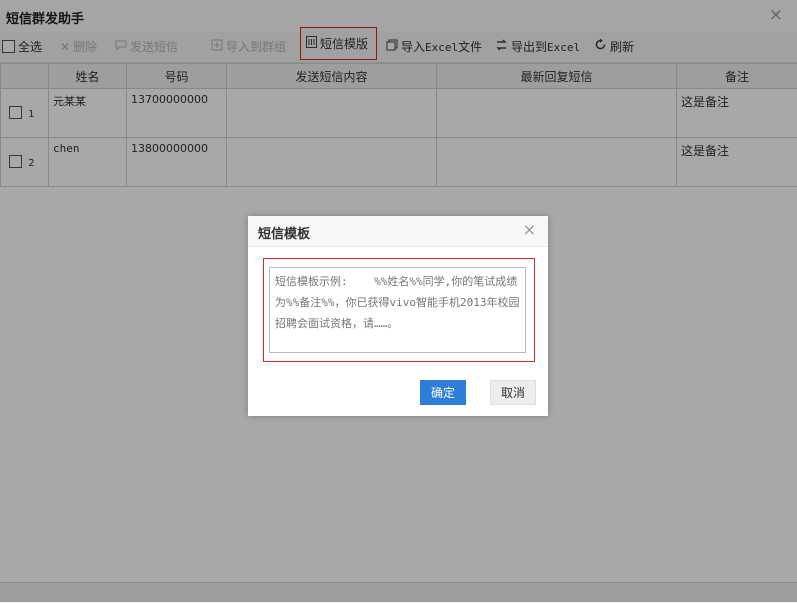  Describe the element at coordinates (529, 229) in the screenshot. I see `close-icon: ×` at that location.